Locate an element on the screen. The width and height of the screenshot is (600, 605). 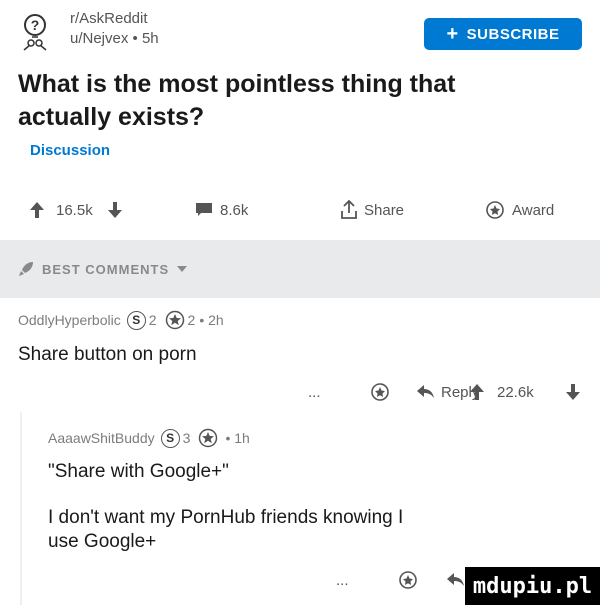
silver-award-count: 2 is located at coordinates (152, 320).